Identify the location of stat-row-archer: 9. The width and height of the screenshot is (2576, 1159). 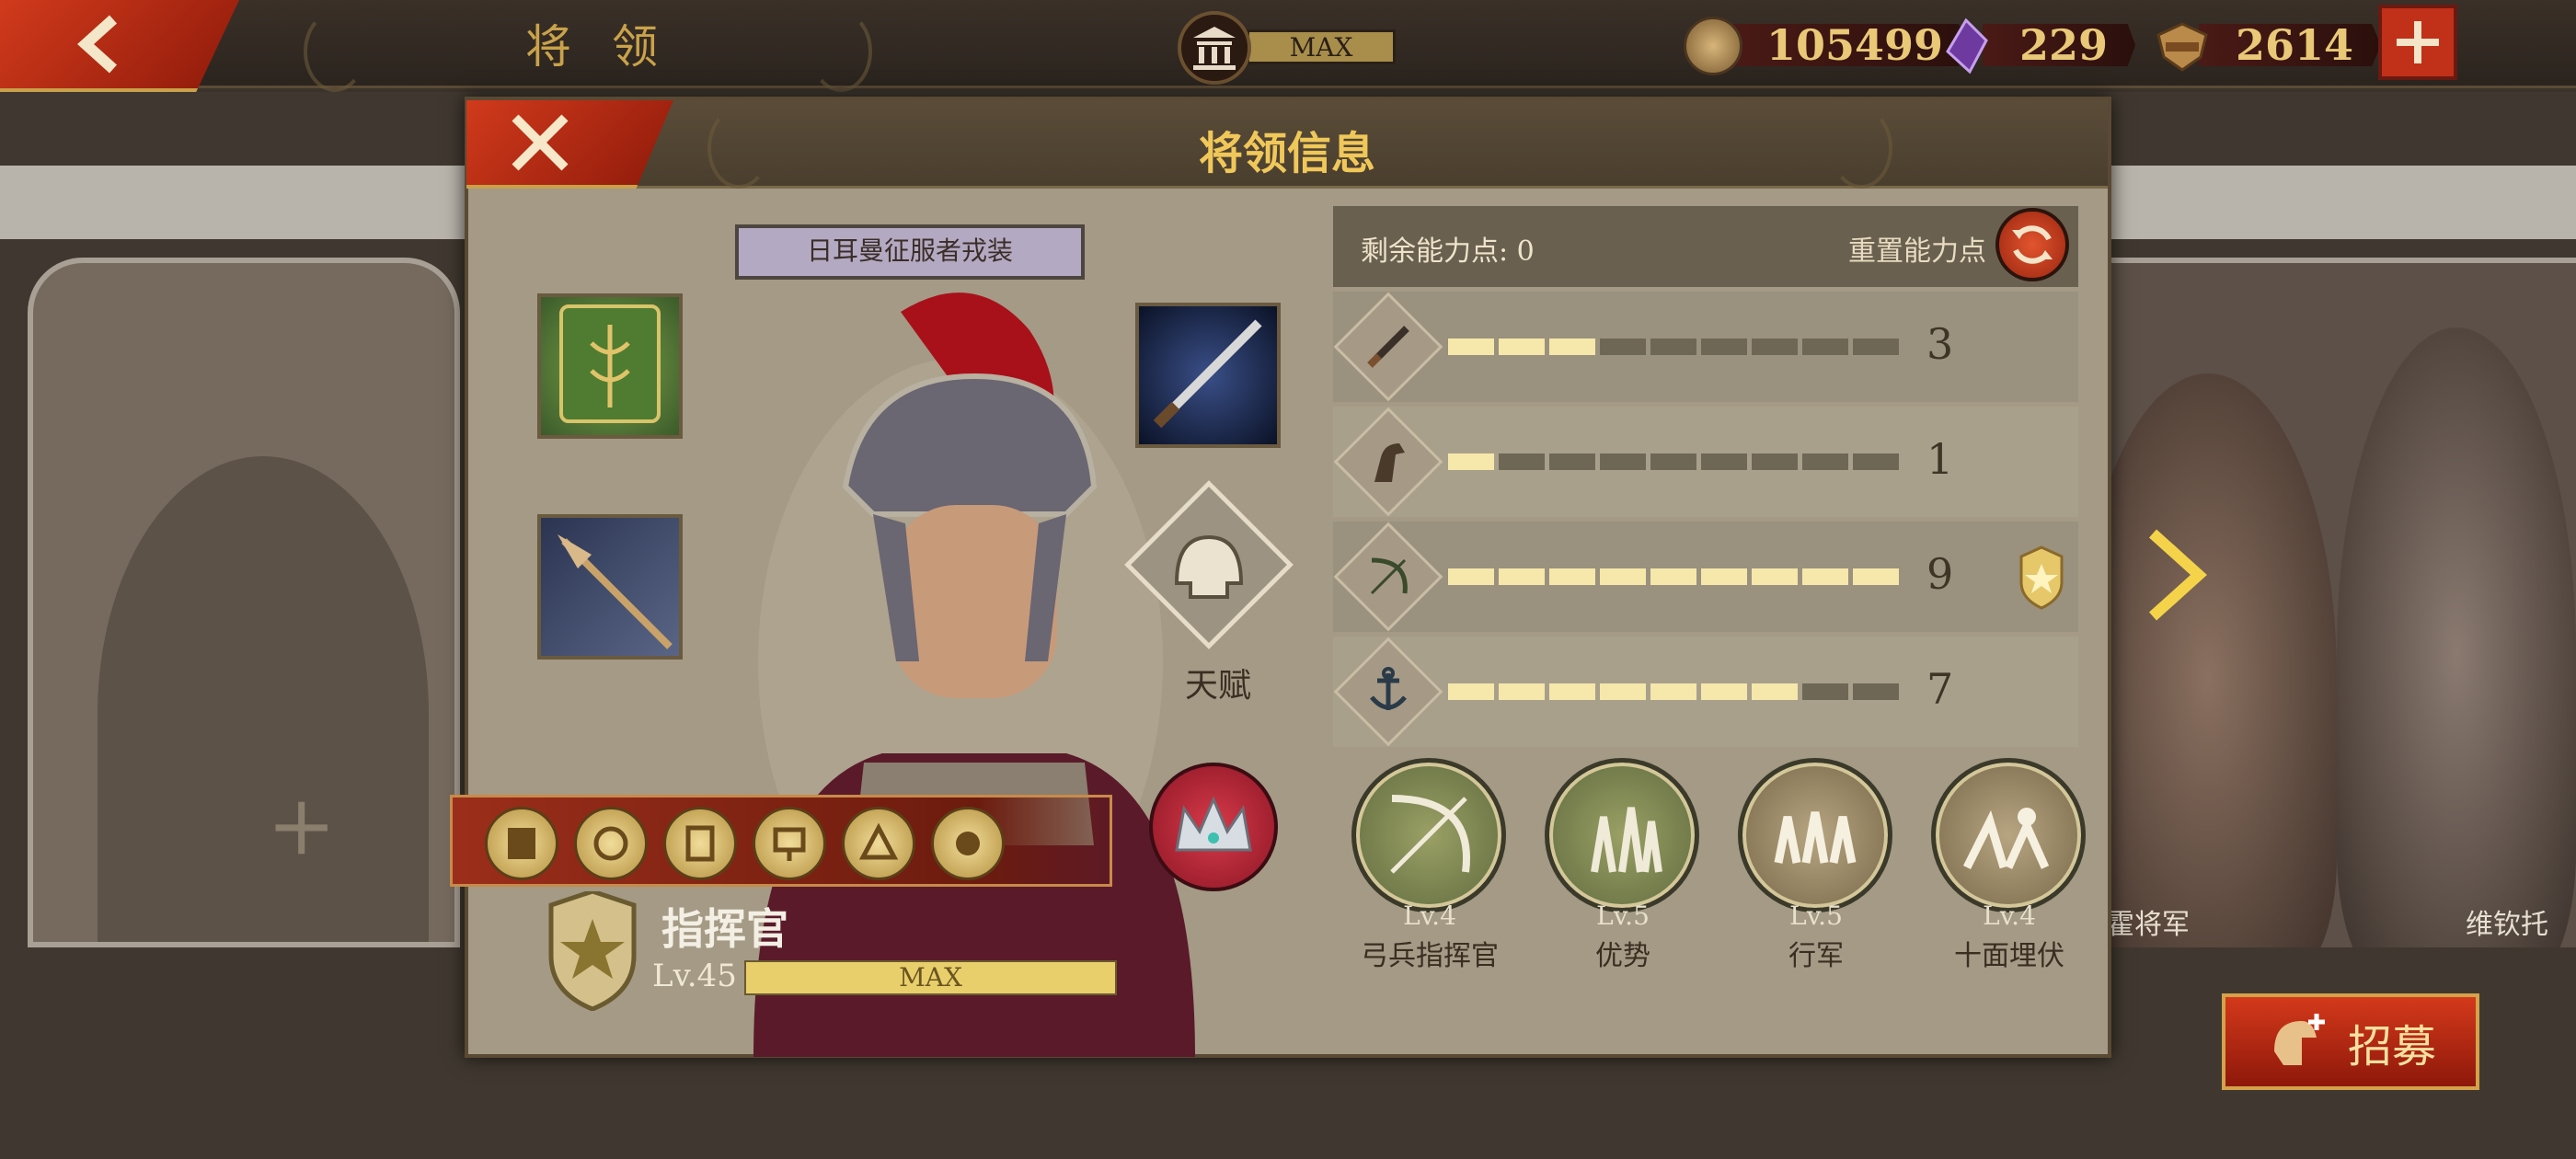
(1705, 577).